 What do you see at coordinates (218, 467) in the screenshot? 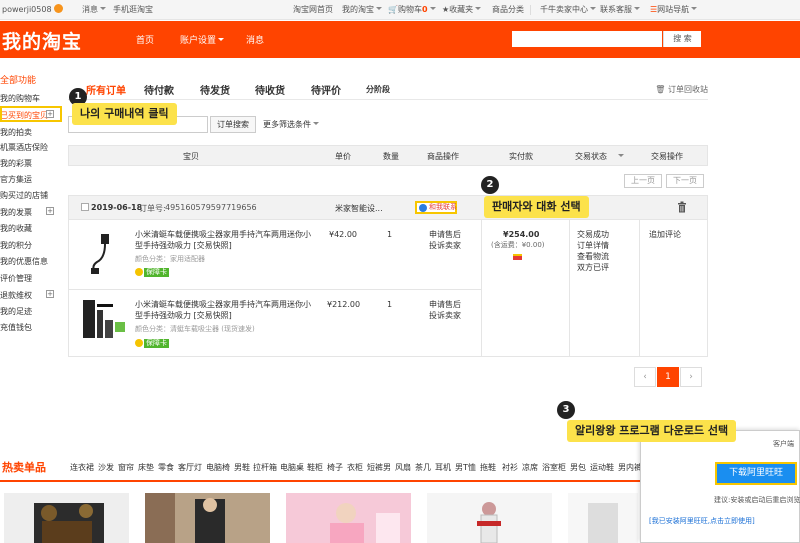
I see `hot-tag: 电脑椅` at bounding box center [218, 467].